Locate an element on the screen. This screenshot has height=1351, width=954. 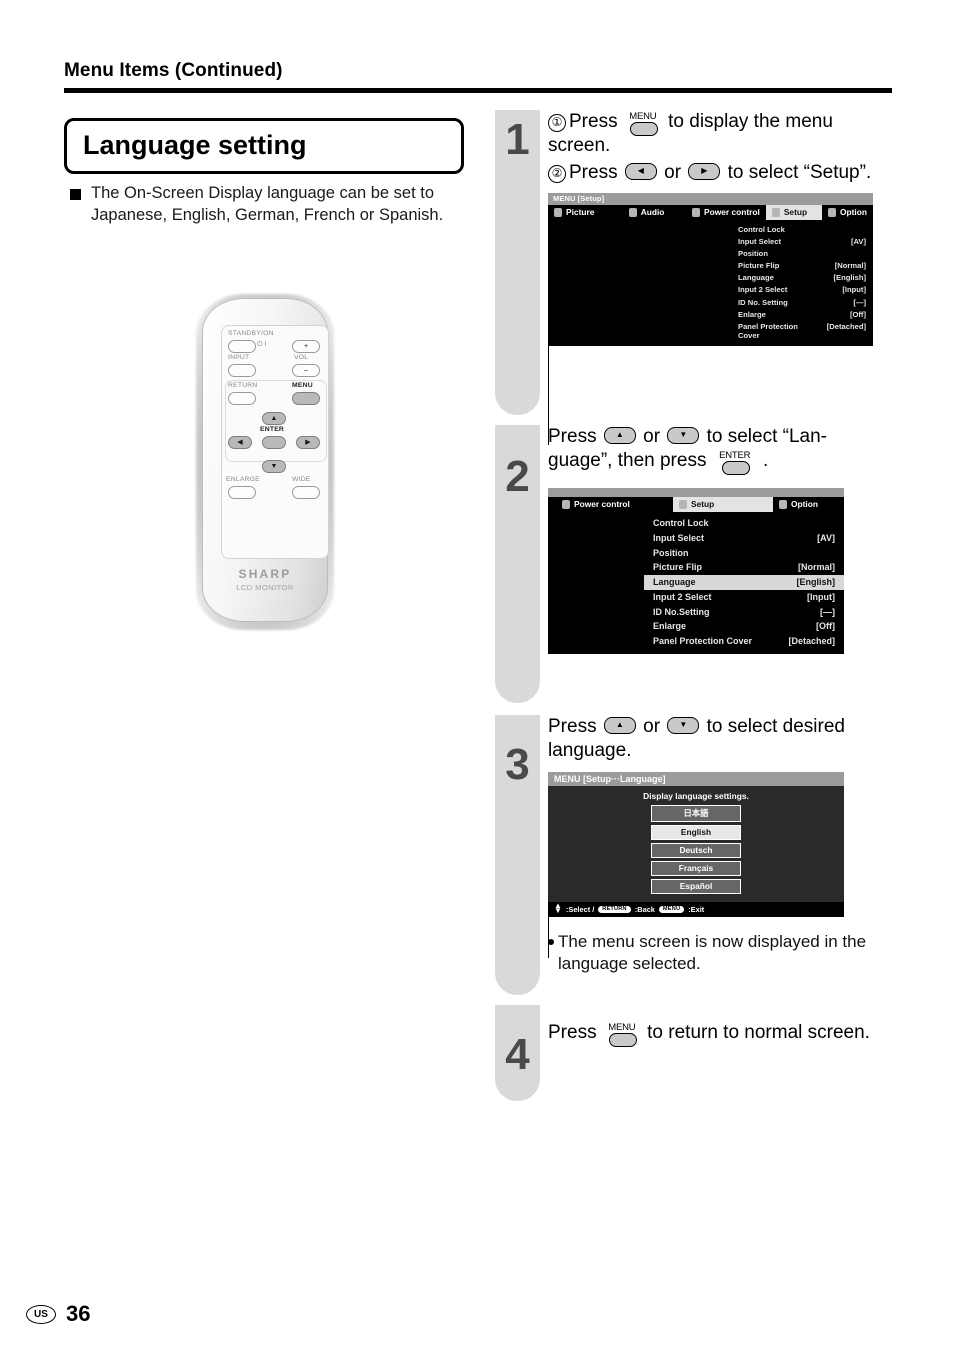
osd1-row-input2-select: Input 2 Select [Input] is located at coordinates (802, 290).